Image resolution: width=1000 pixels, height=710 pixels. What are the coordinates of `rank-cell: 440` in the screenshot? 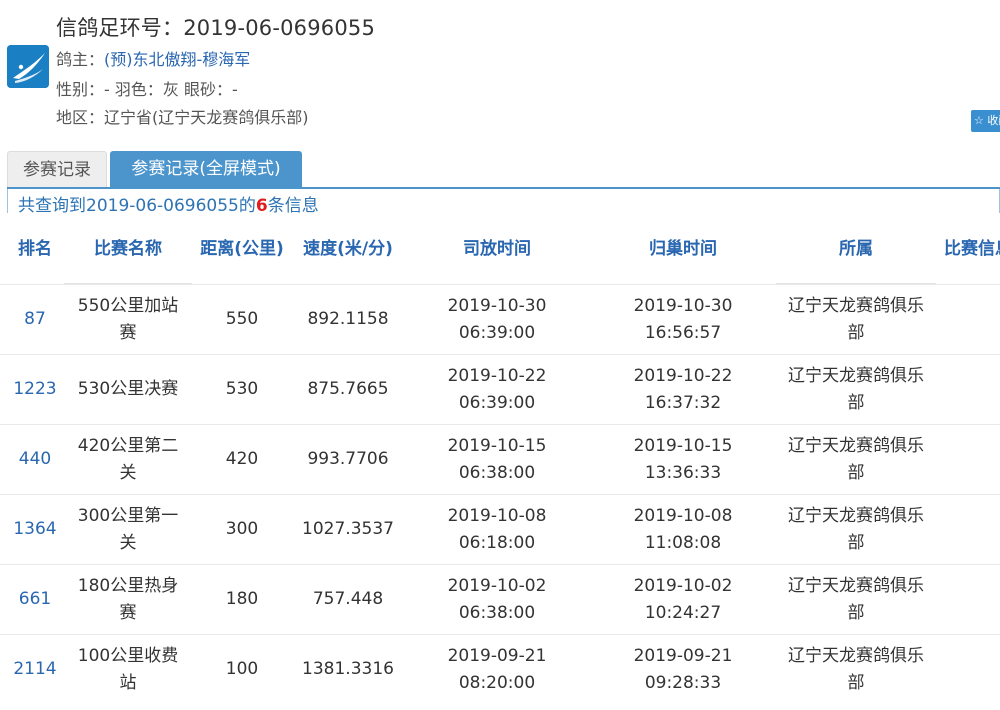 It's located at (35, 459).